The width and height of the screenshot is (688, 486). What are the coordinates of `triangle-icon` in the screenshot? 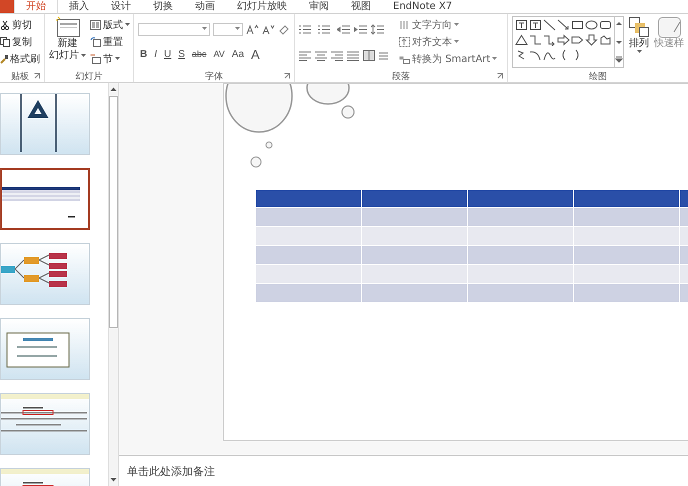 It's located at (521, 40).